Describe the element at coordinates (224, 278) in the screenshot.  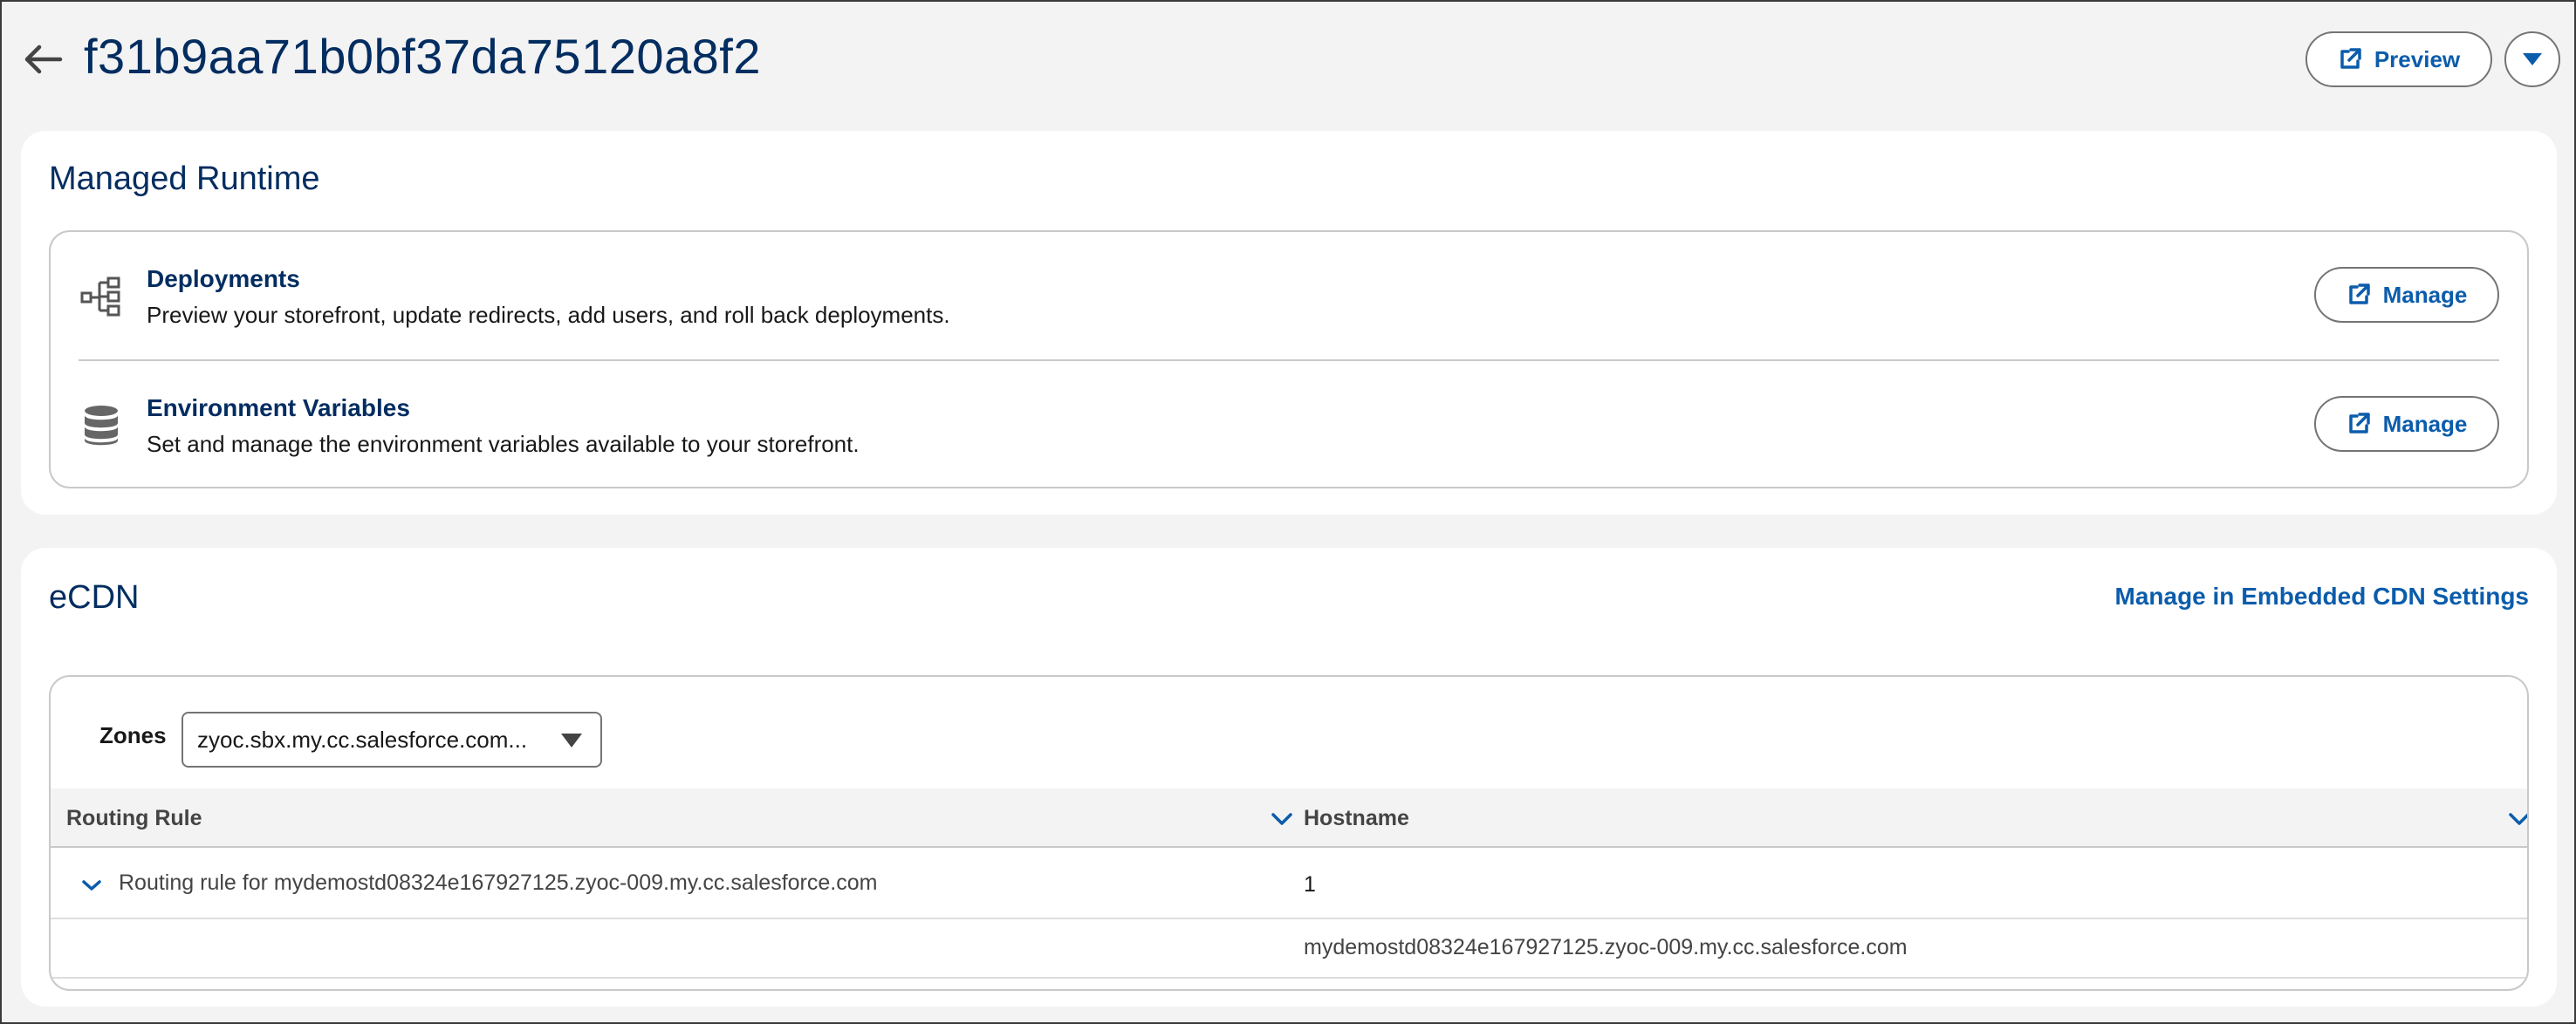
I see `deployments-title: Deployments` at that location.